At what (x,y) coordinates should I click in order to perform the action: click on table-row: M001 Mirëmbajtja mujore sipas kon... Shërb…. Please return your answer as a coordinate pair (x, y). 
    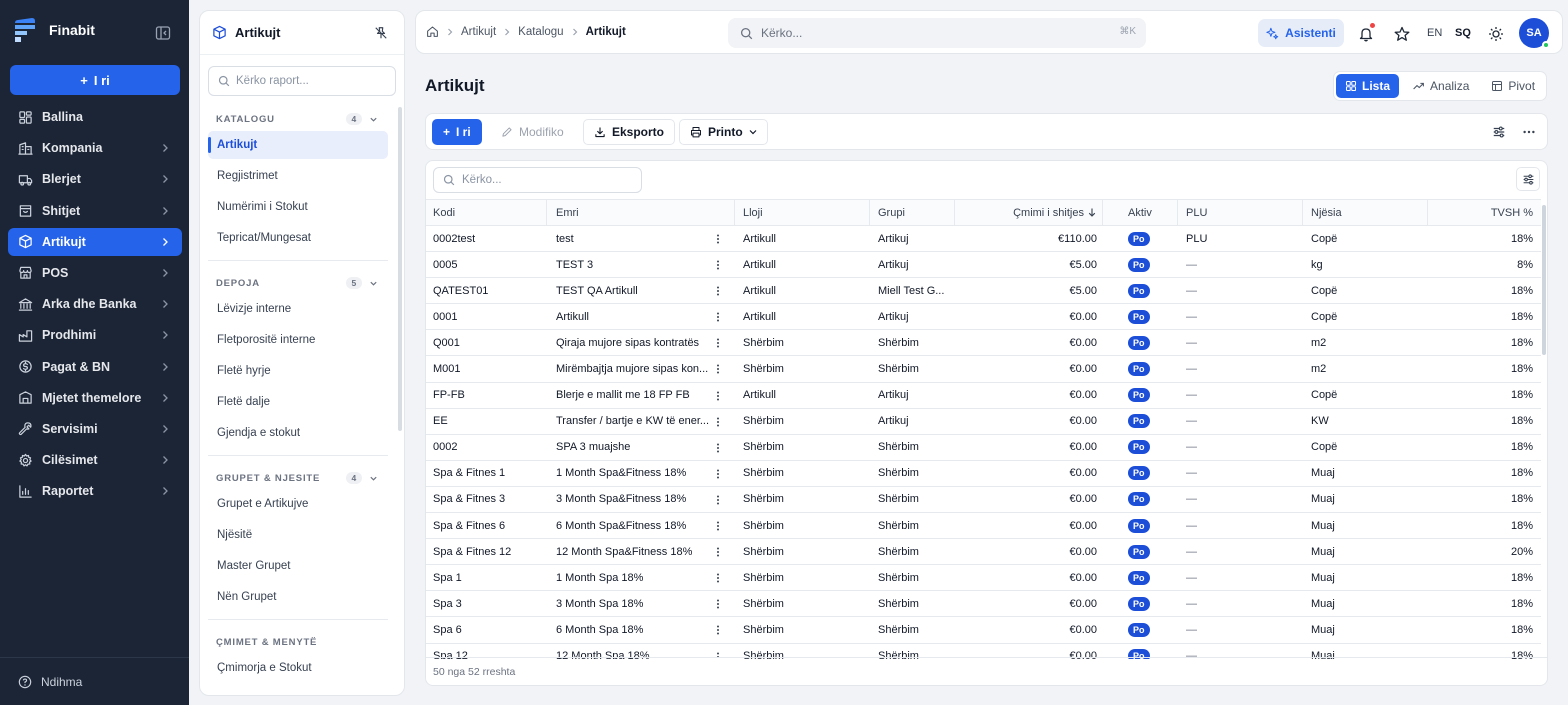
    Looking at the image, I should click on (983, 369).